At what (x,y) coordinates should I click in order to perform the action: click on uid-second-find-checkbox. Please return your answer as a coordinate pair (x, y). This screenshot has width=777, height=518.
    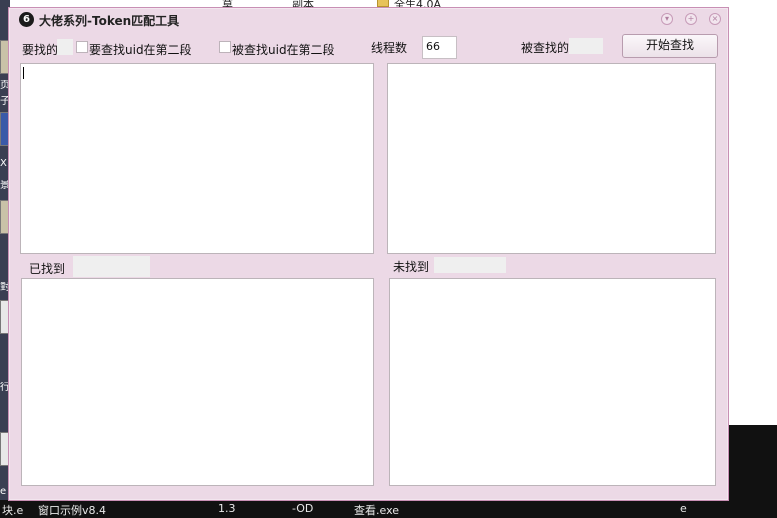
    Looking at the image, I should click on (82, 47).